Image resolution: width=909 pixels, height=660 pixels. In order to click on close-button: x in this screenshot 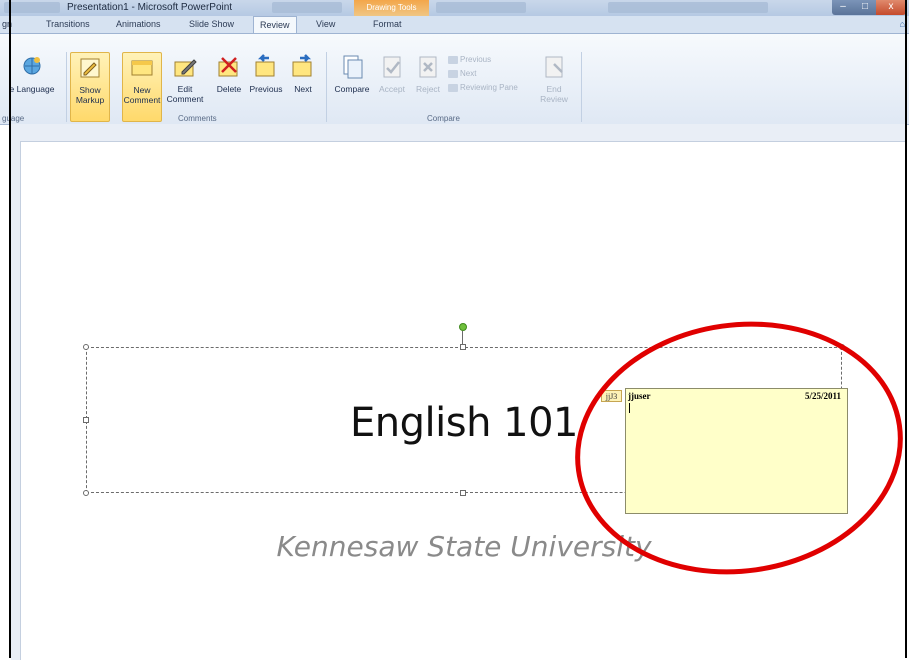, I will do `click(891, 7)`.